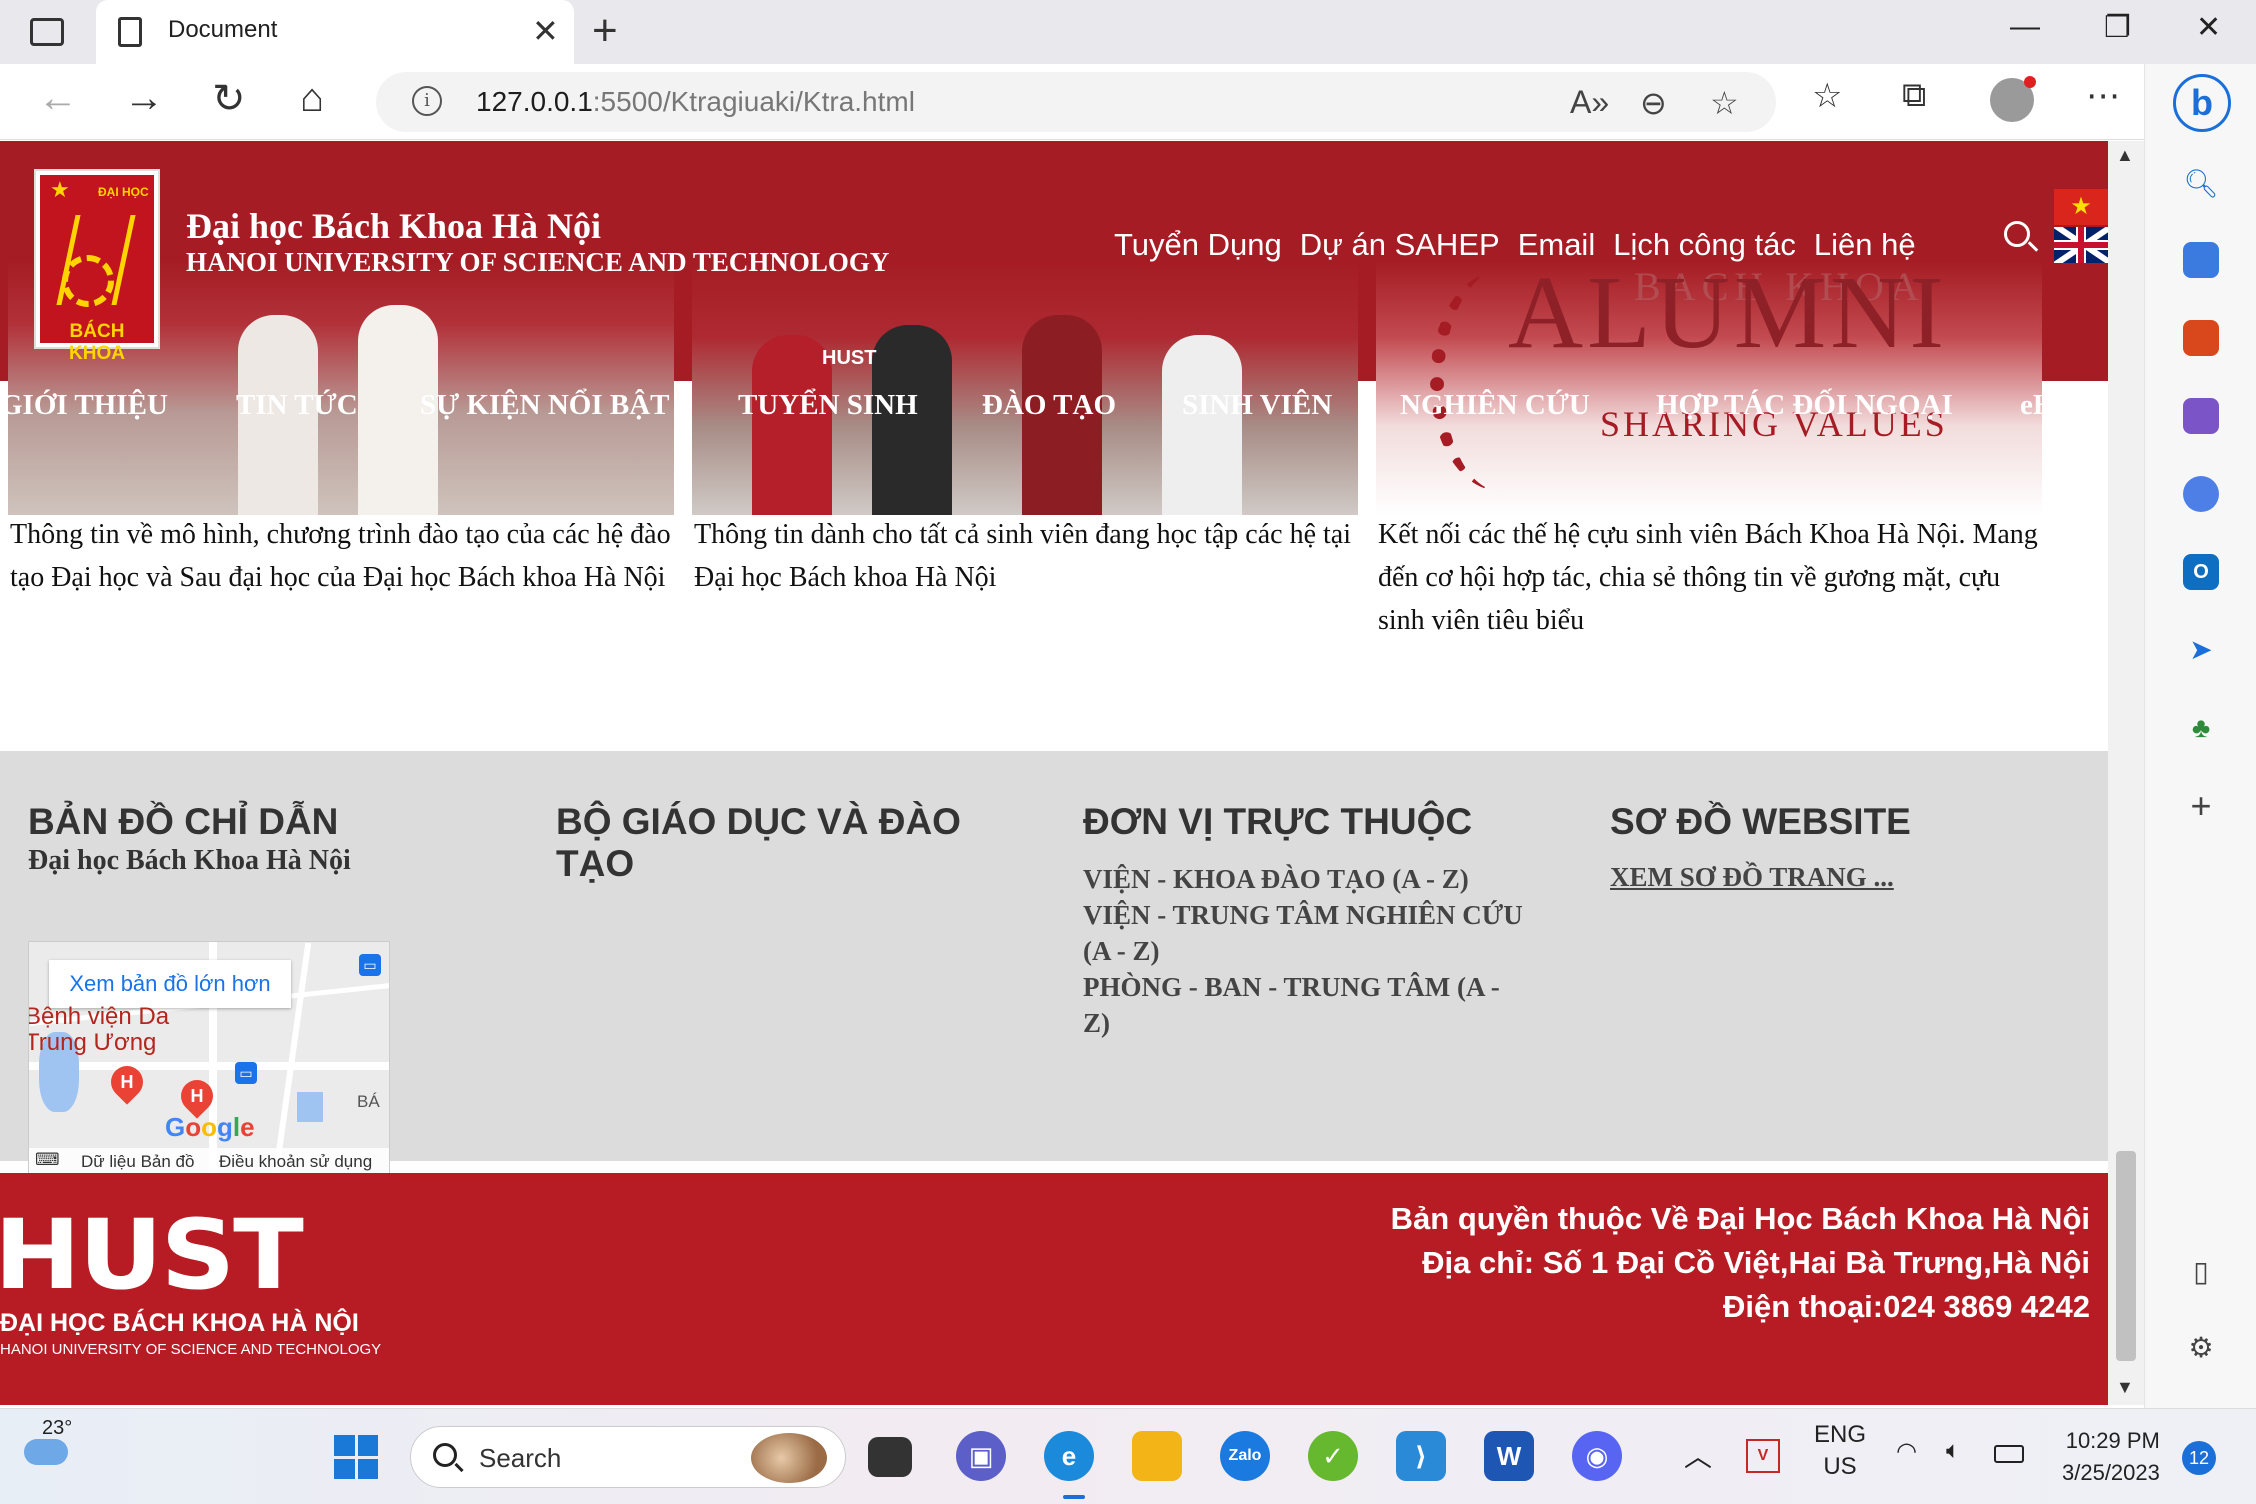  I want to click on shopping-icon, so click(2201, 260).